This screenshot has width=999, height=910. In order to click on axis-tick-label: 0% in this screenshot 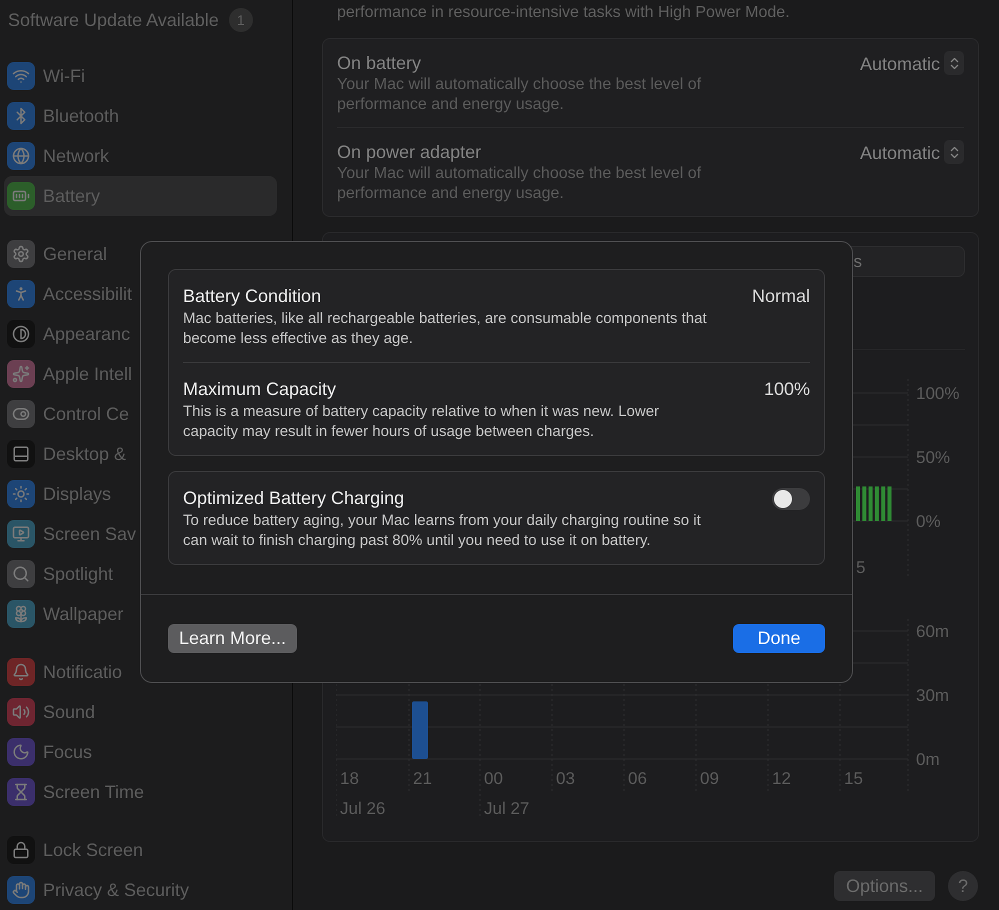, I will do `click(928, 521)`.